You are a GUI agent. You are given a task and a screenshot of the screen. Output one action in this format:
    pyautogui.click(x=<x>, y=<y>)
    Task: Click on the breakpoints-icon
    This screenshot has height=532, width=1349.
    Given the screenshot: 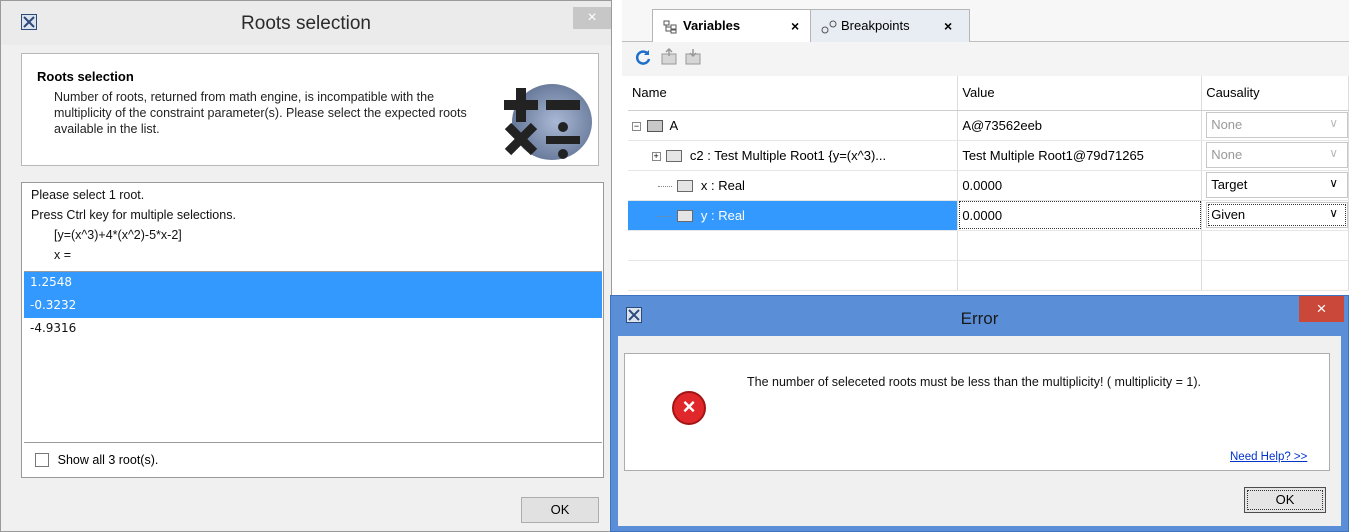 What is the action you would take?
    pyautogui.click(x=829, y=26)
    